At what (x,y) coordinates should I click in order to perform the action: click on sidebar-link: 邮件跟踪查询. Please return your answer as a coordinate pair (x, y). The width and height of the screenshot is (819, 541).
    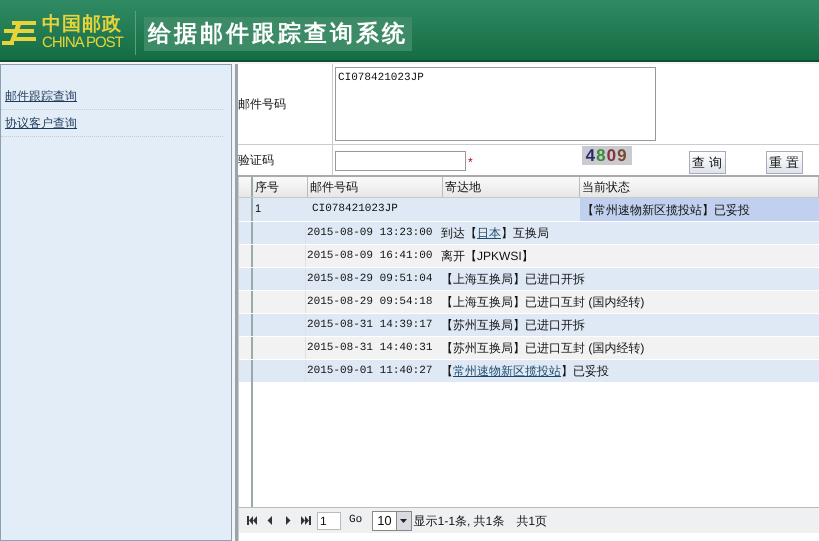
    Looking at the image, I should click on (41, 96).